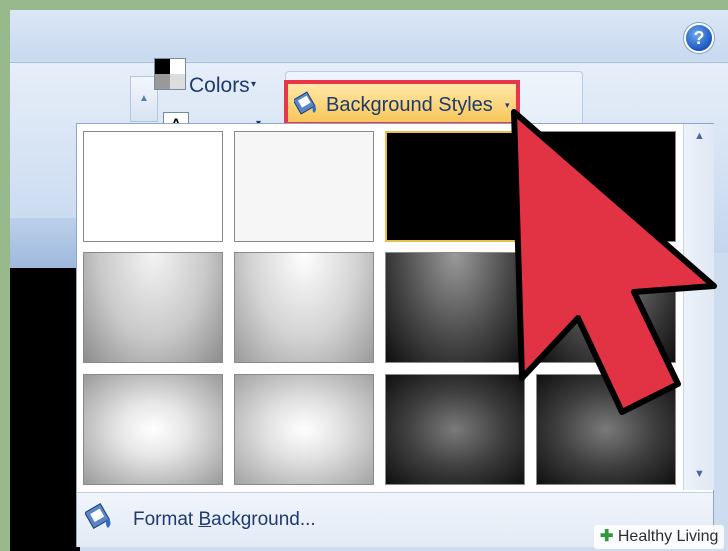  I want to click on gallery-scrollbar: ▲ ▼, so click(698, 307).